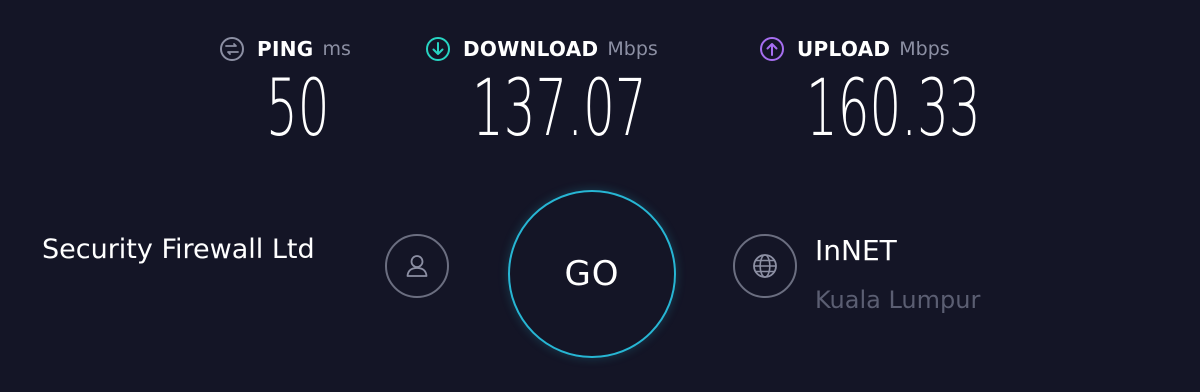 This screenshot has width=1200, height=392. I want to click on upload-unit: Mbps, so click(924, 49).